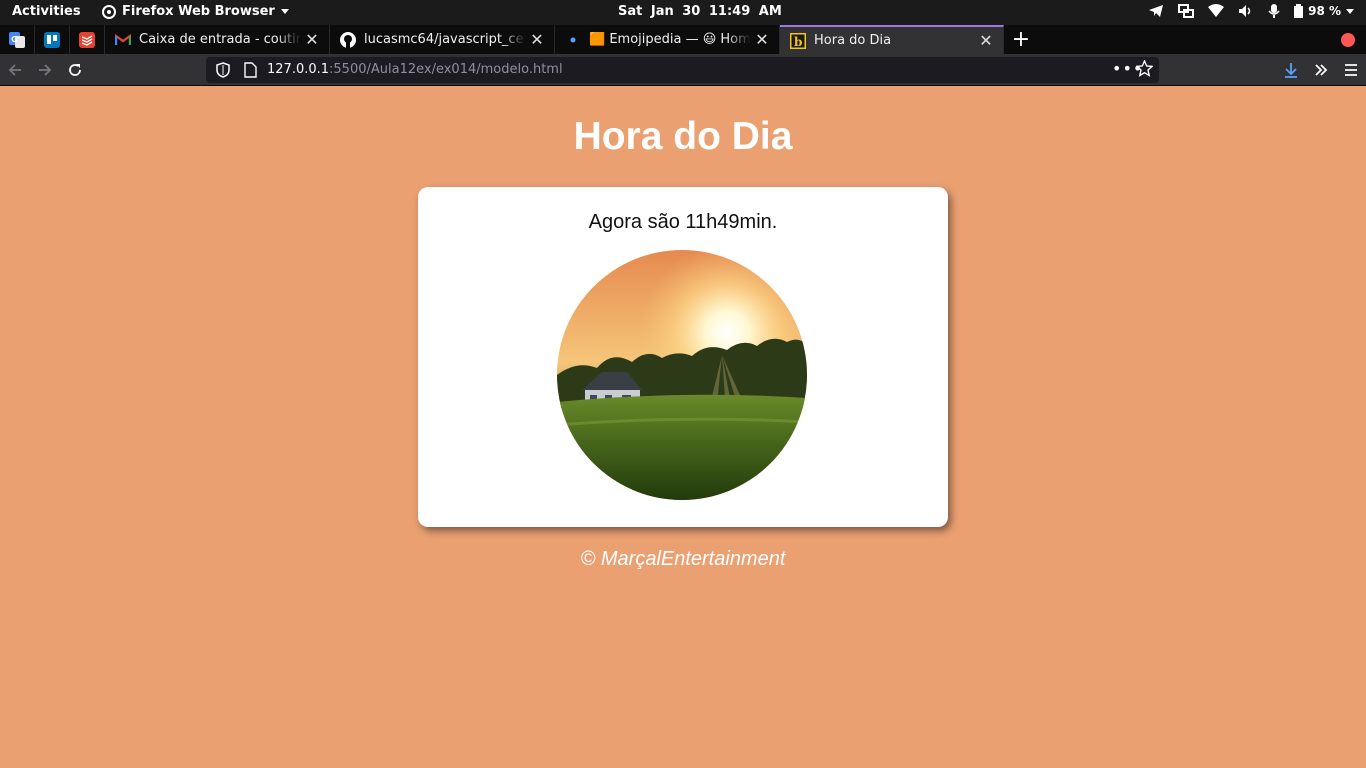 The width and height of the screenshot is (1366, 768). I want to click on clock-day: Sat Jan 30, so click(659, 11).